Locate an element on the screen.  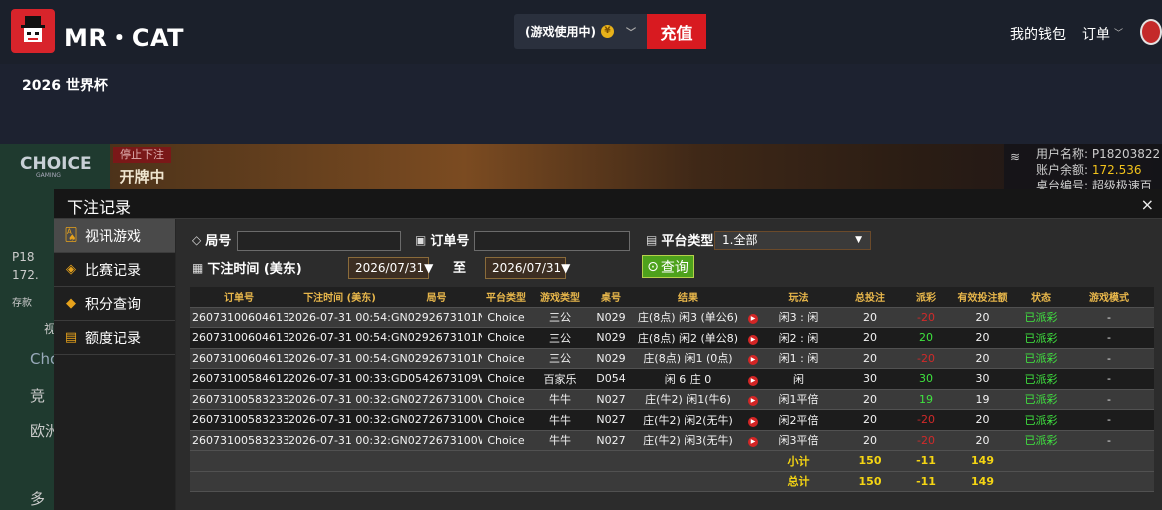
payout-cell: 20 is located at coordinates (926, 338).